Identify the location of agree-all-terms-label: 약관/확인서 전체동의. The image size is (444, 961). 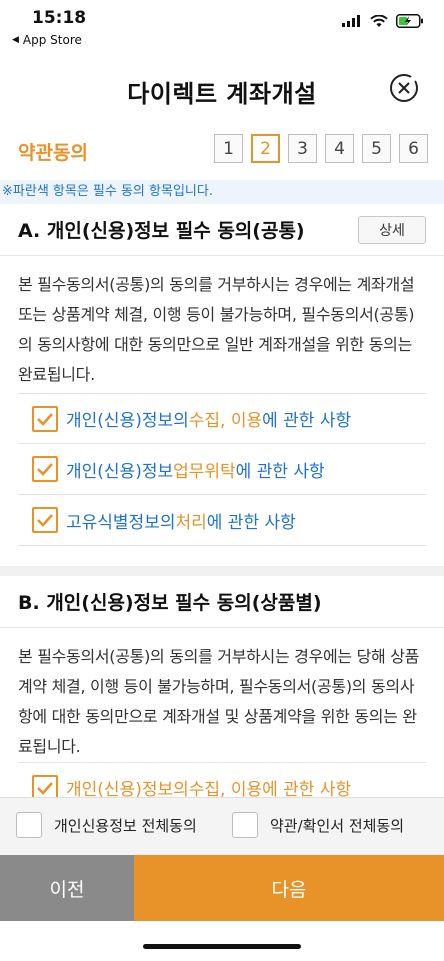
(337, 825).